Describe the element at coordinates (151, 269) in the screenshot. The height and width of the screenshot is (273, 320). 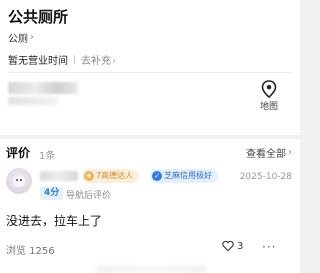
I see `next-content-fade` at that location.